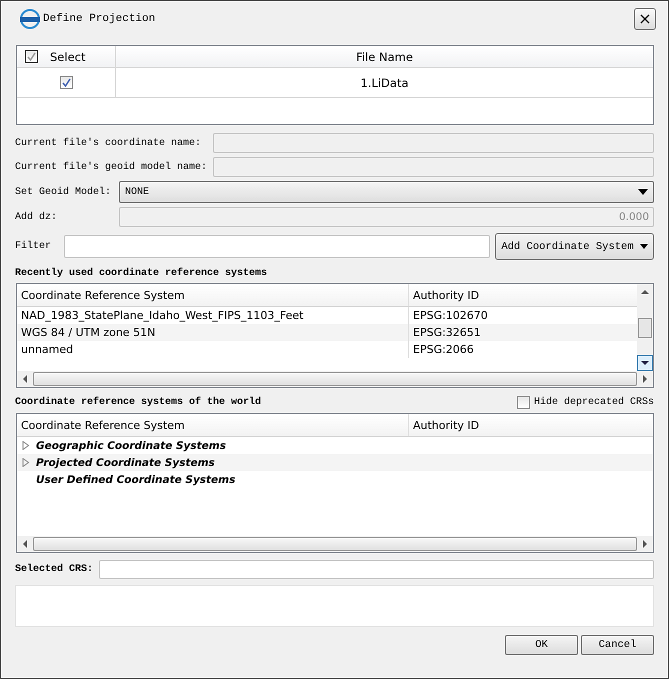  Describe the element at coordinates (594, 402) in the screenshot. I see `checkbox-label: Hide deprecated CRSs` at that location.